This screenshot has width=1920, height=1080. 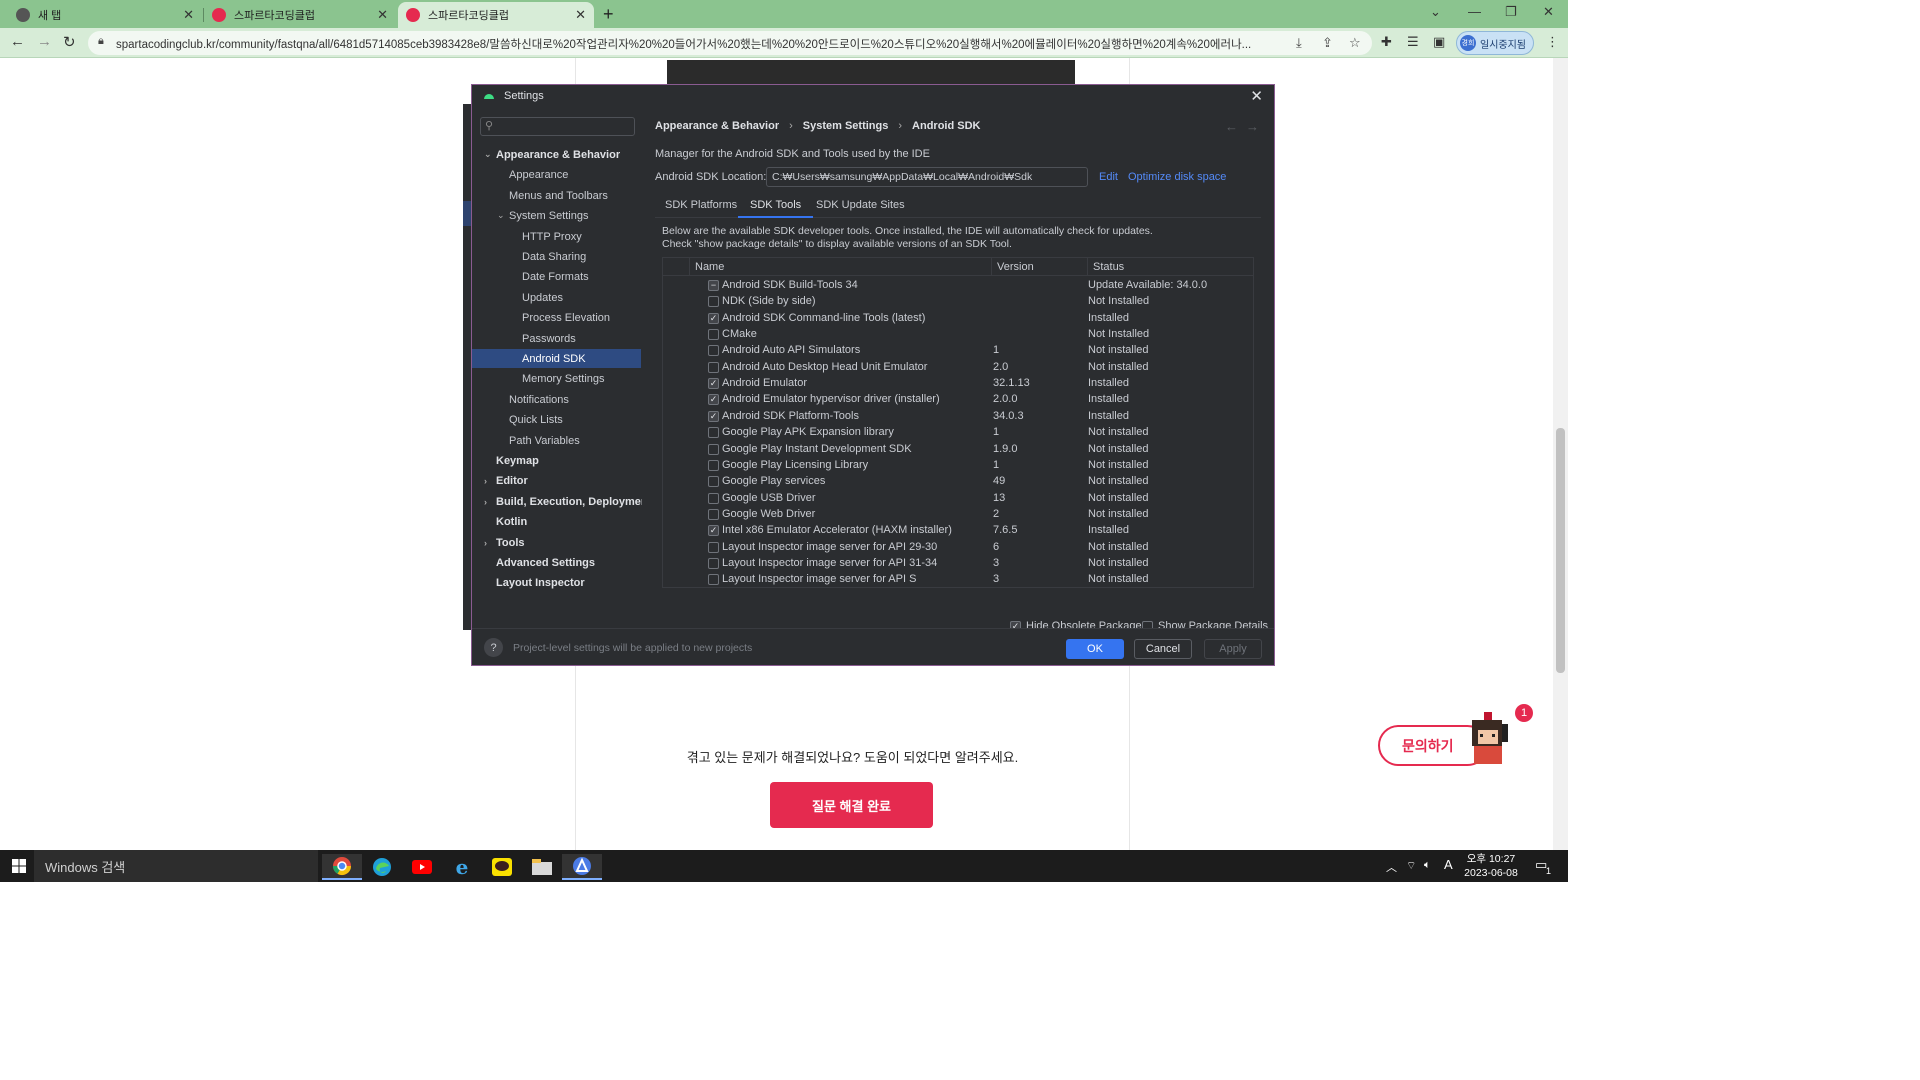 I want to click on sidebar-item-http-proxy: HTTP Proxy, so click(x=556, y=236).